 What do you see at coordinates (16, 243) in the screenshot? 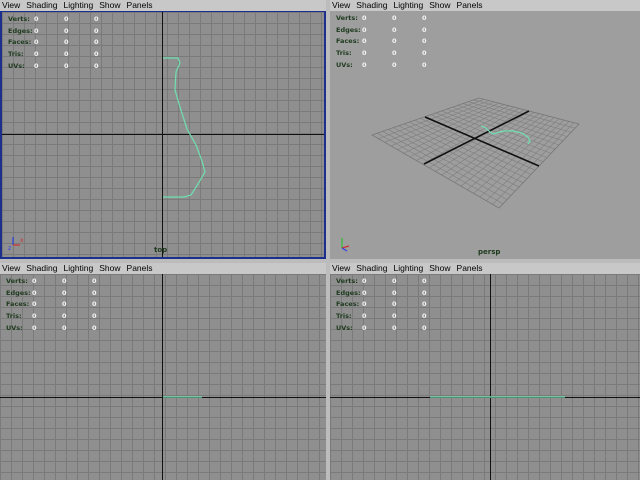
I see `axis-gizmo-icon: x z` at bounding box center [16, 243].